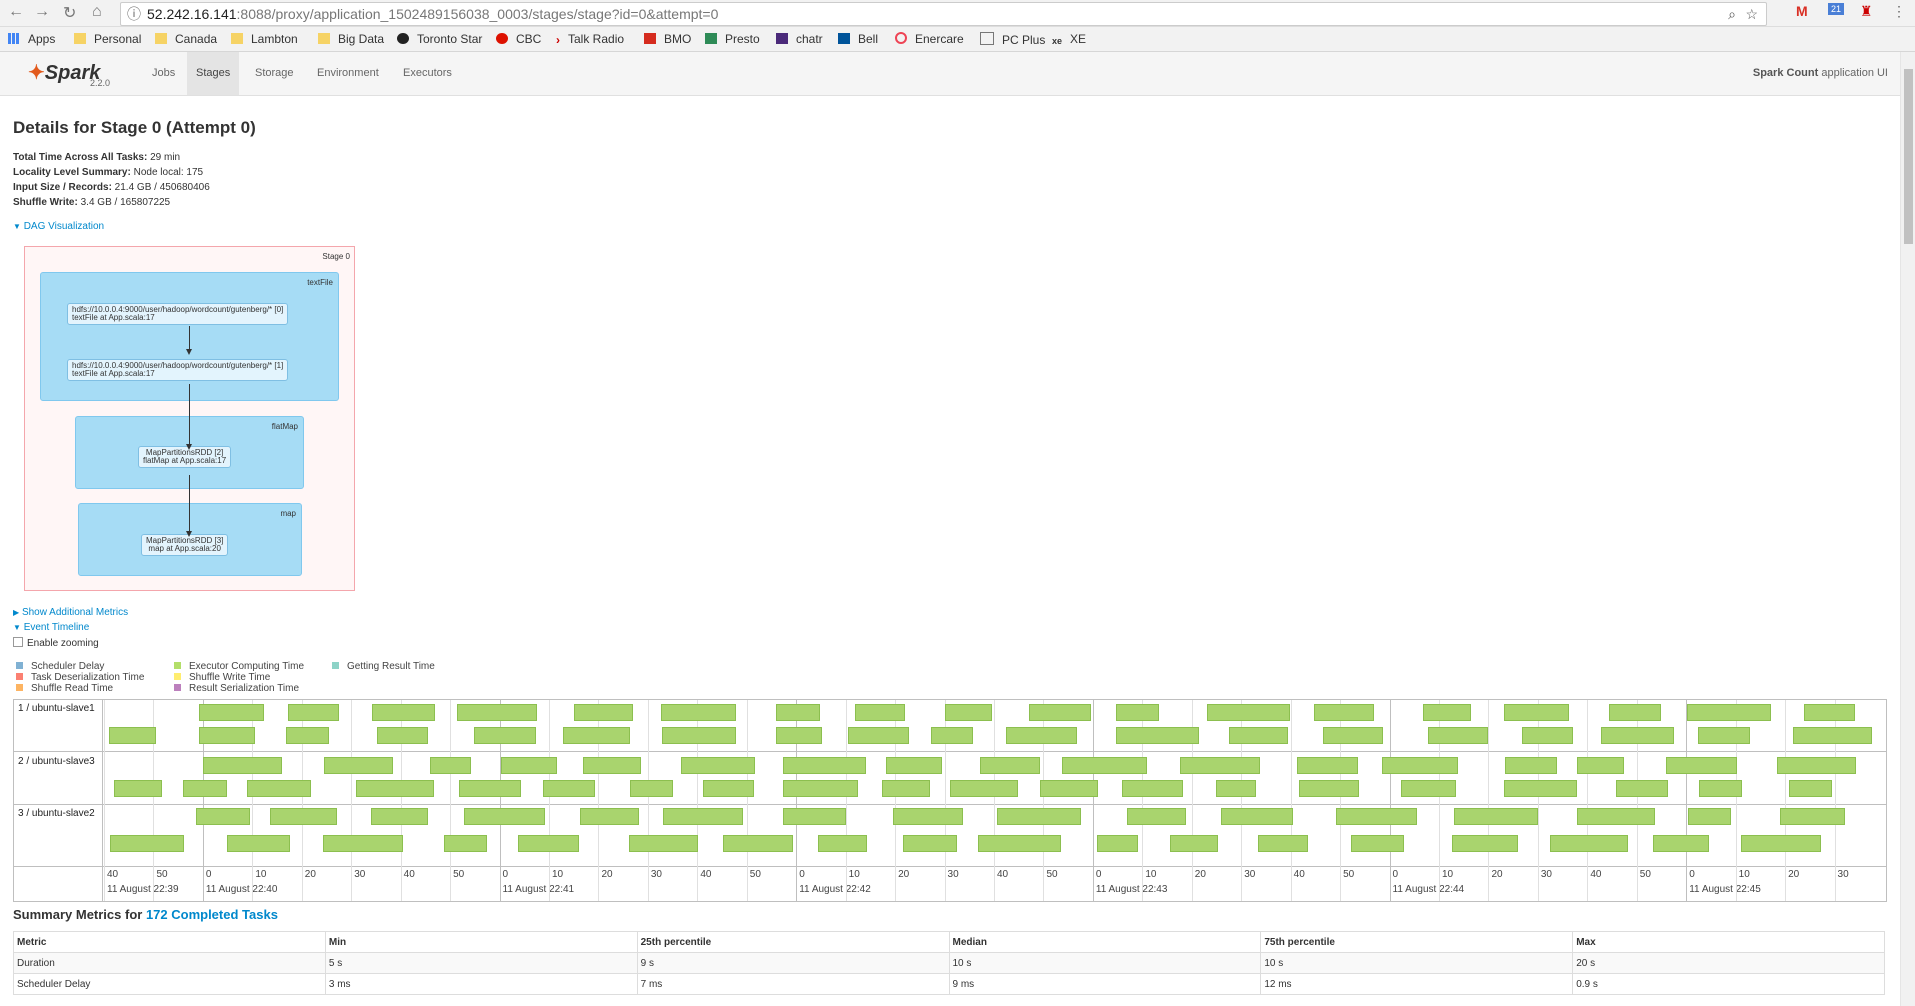 Image resolution: width=1915 pixels, height=1006 pixels. Describe the element at coordinates (31, 39) in the screenshot. I see `bookmark-apps: Apps` at that location.